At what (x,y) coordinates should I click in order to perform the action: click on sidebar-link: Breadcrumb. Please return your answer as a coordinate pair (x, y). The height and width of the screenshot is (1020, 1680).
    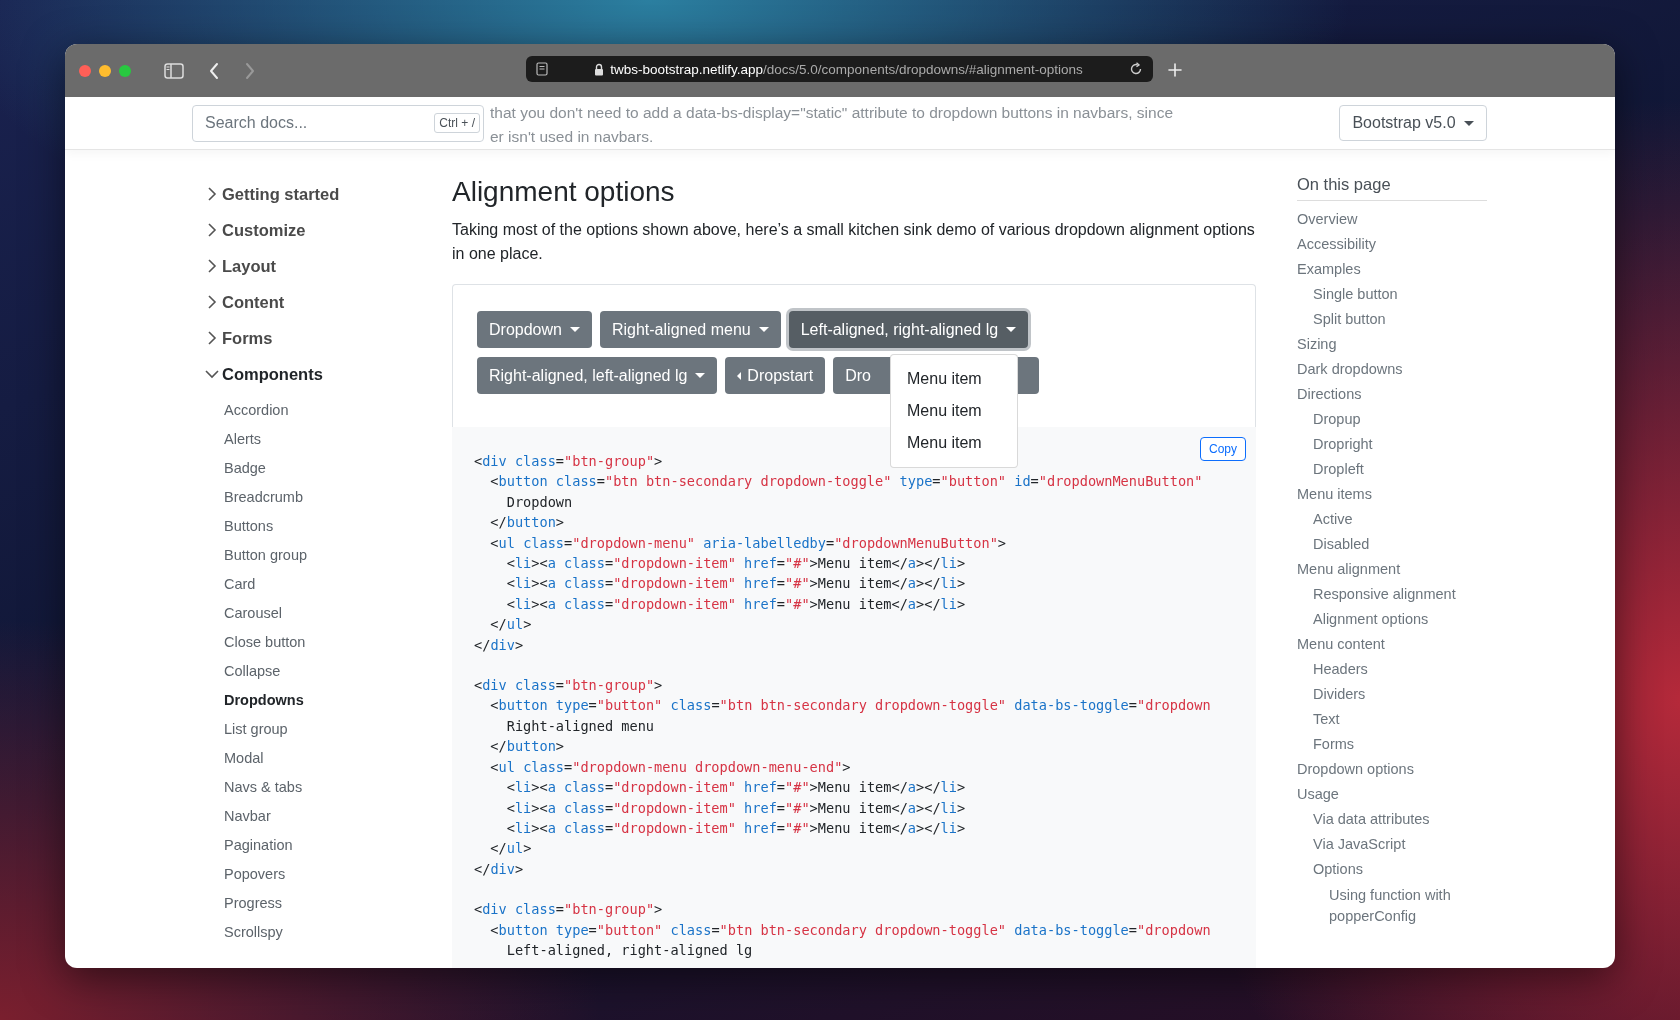
    Looking at the image, I should click on (263, 497).